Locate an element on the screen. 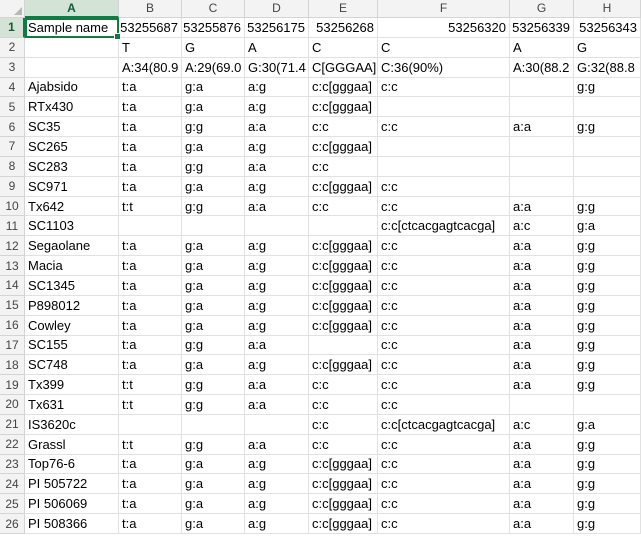 This screenshot has width=641, height=545. cell-f21: c:c[ctcacgagtcacga] is located at coordinates (444, 424).